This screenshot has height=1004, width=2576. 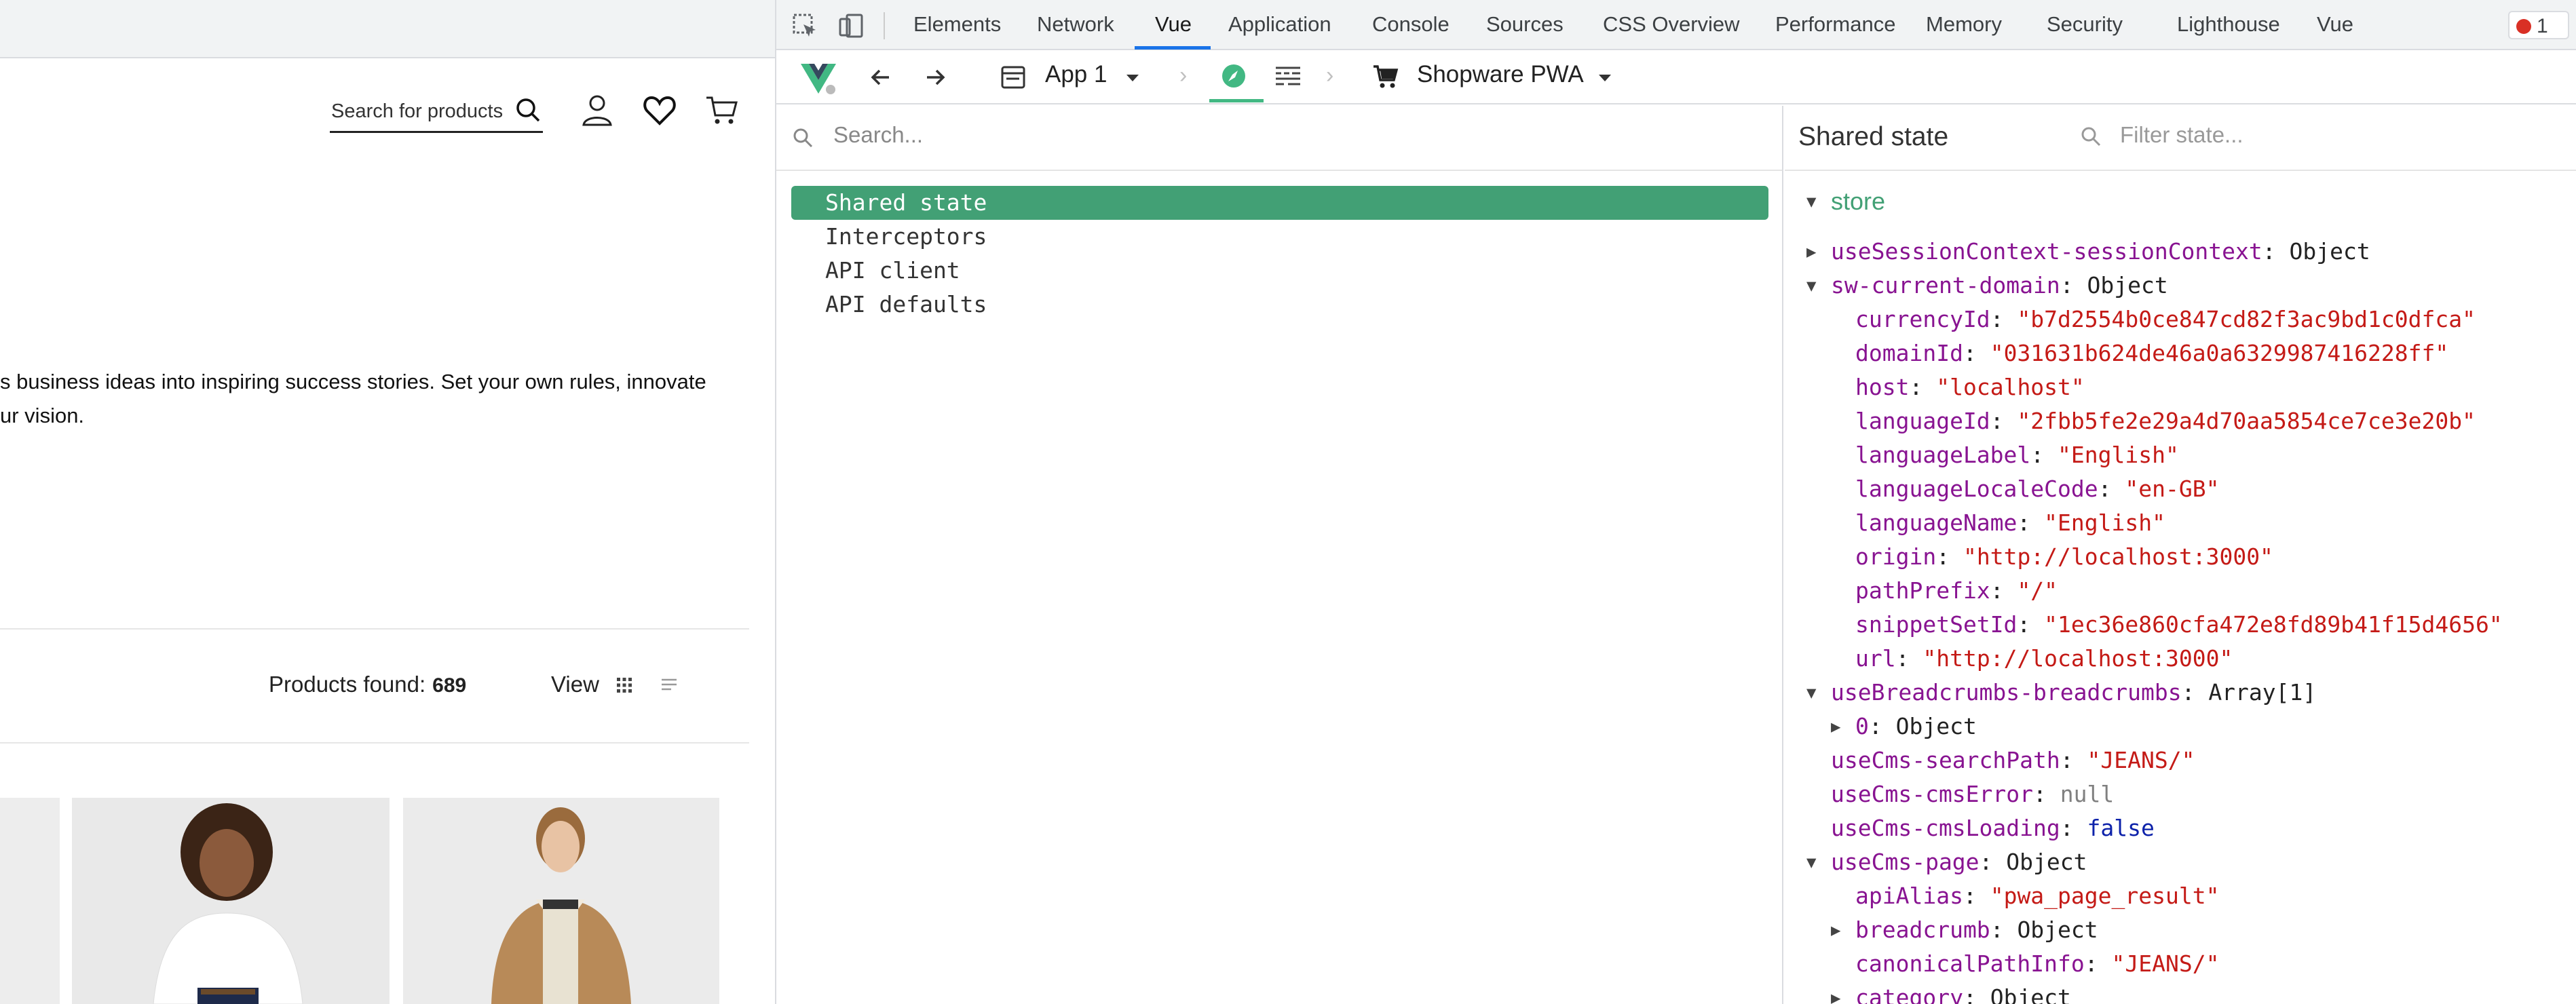 What do you see at coordinates (1500, 74) in the screenshot?
I see `plugin-selector-label: Shopware PWA` at bounding box center [1500, 74].